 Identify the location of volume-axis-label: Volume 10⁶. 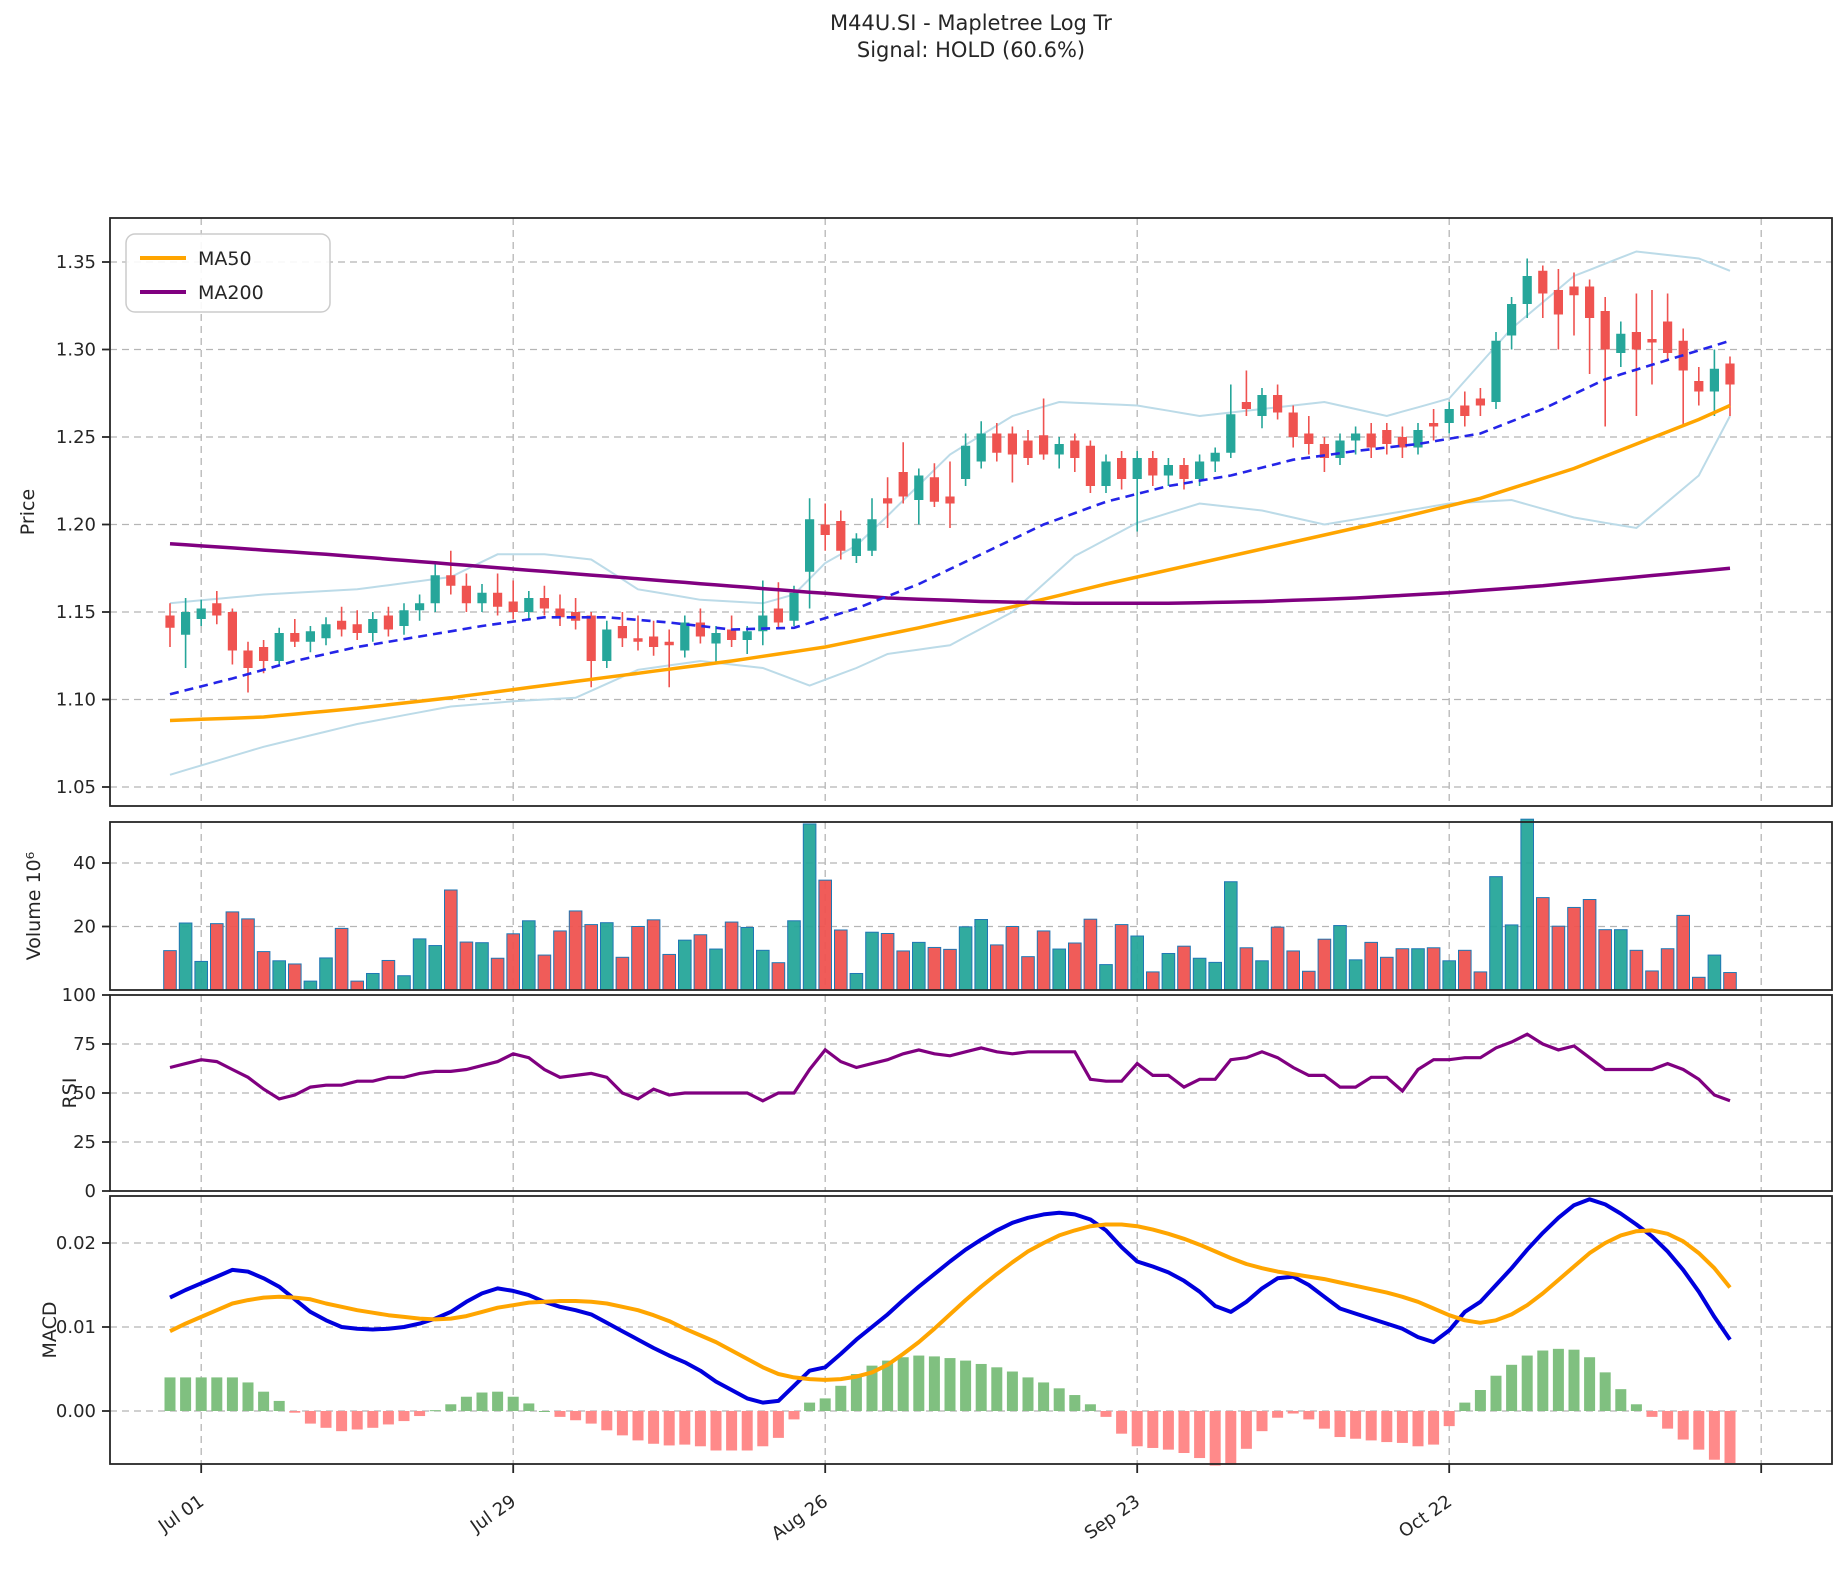
(34, 906).